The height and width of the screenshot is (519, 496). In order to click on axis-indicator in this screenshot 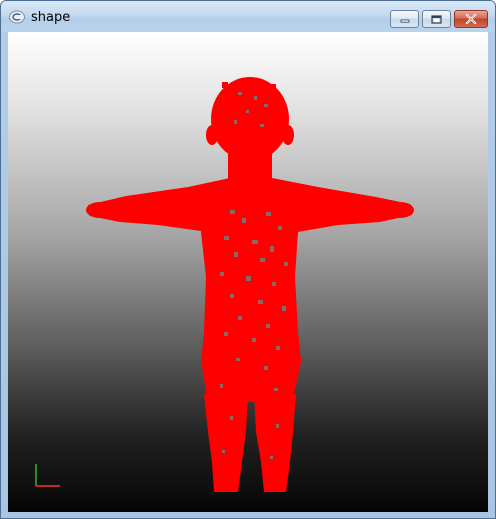, I will do `click(47, 475)`.